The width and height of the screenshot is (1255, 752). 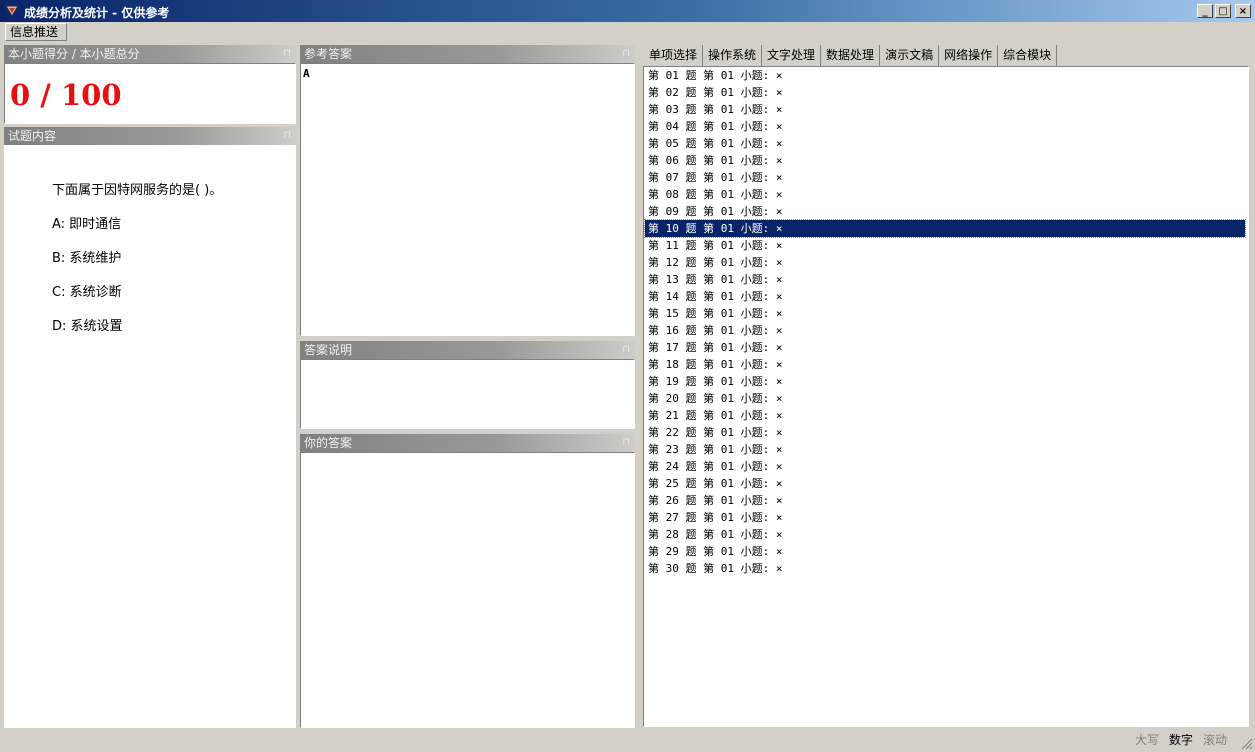 What do you see at coordinates (733, 55) in the screenshot?
I see `tab-operating-system: 操作系统` at bounding box center [733, 55].